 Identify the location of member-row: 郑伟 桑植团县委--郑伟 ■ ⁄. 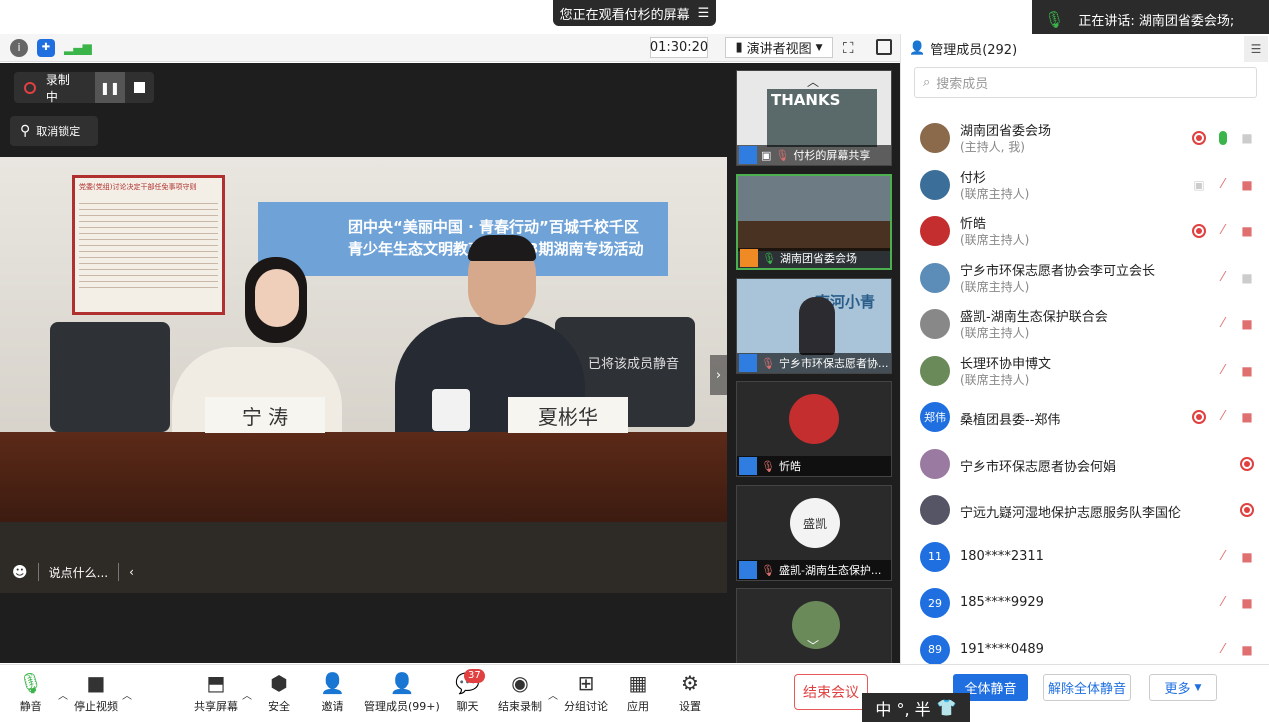
(1088, 419).